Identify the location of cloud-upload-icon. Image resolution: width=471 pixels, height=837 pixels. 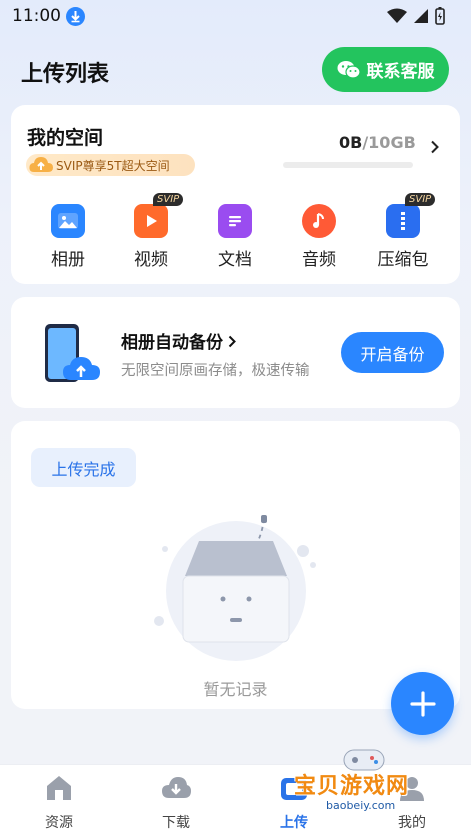
(41, 164).